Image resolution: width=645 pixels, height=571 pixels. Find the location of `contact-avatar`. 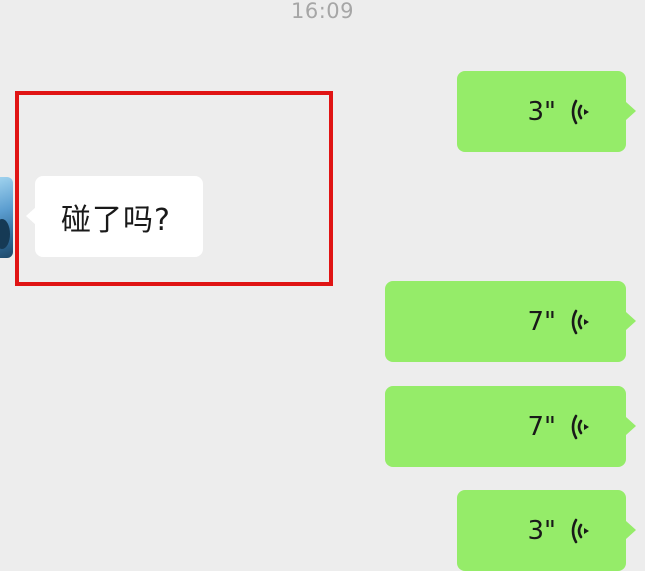

contact-avatar is located at coordinates (6, 217).